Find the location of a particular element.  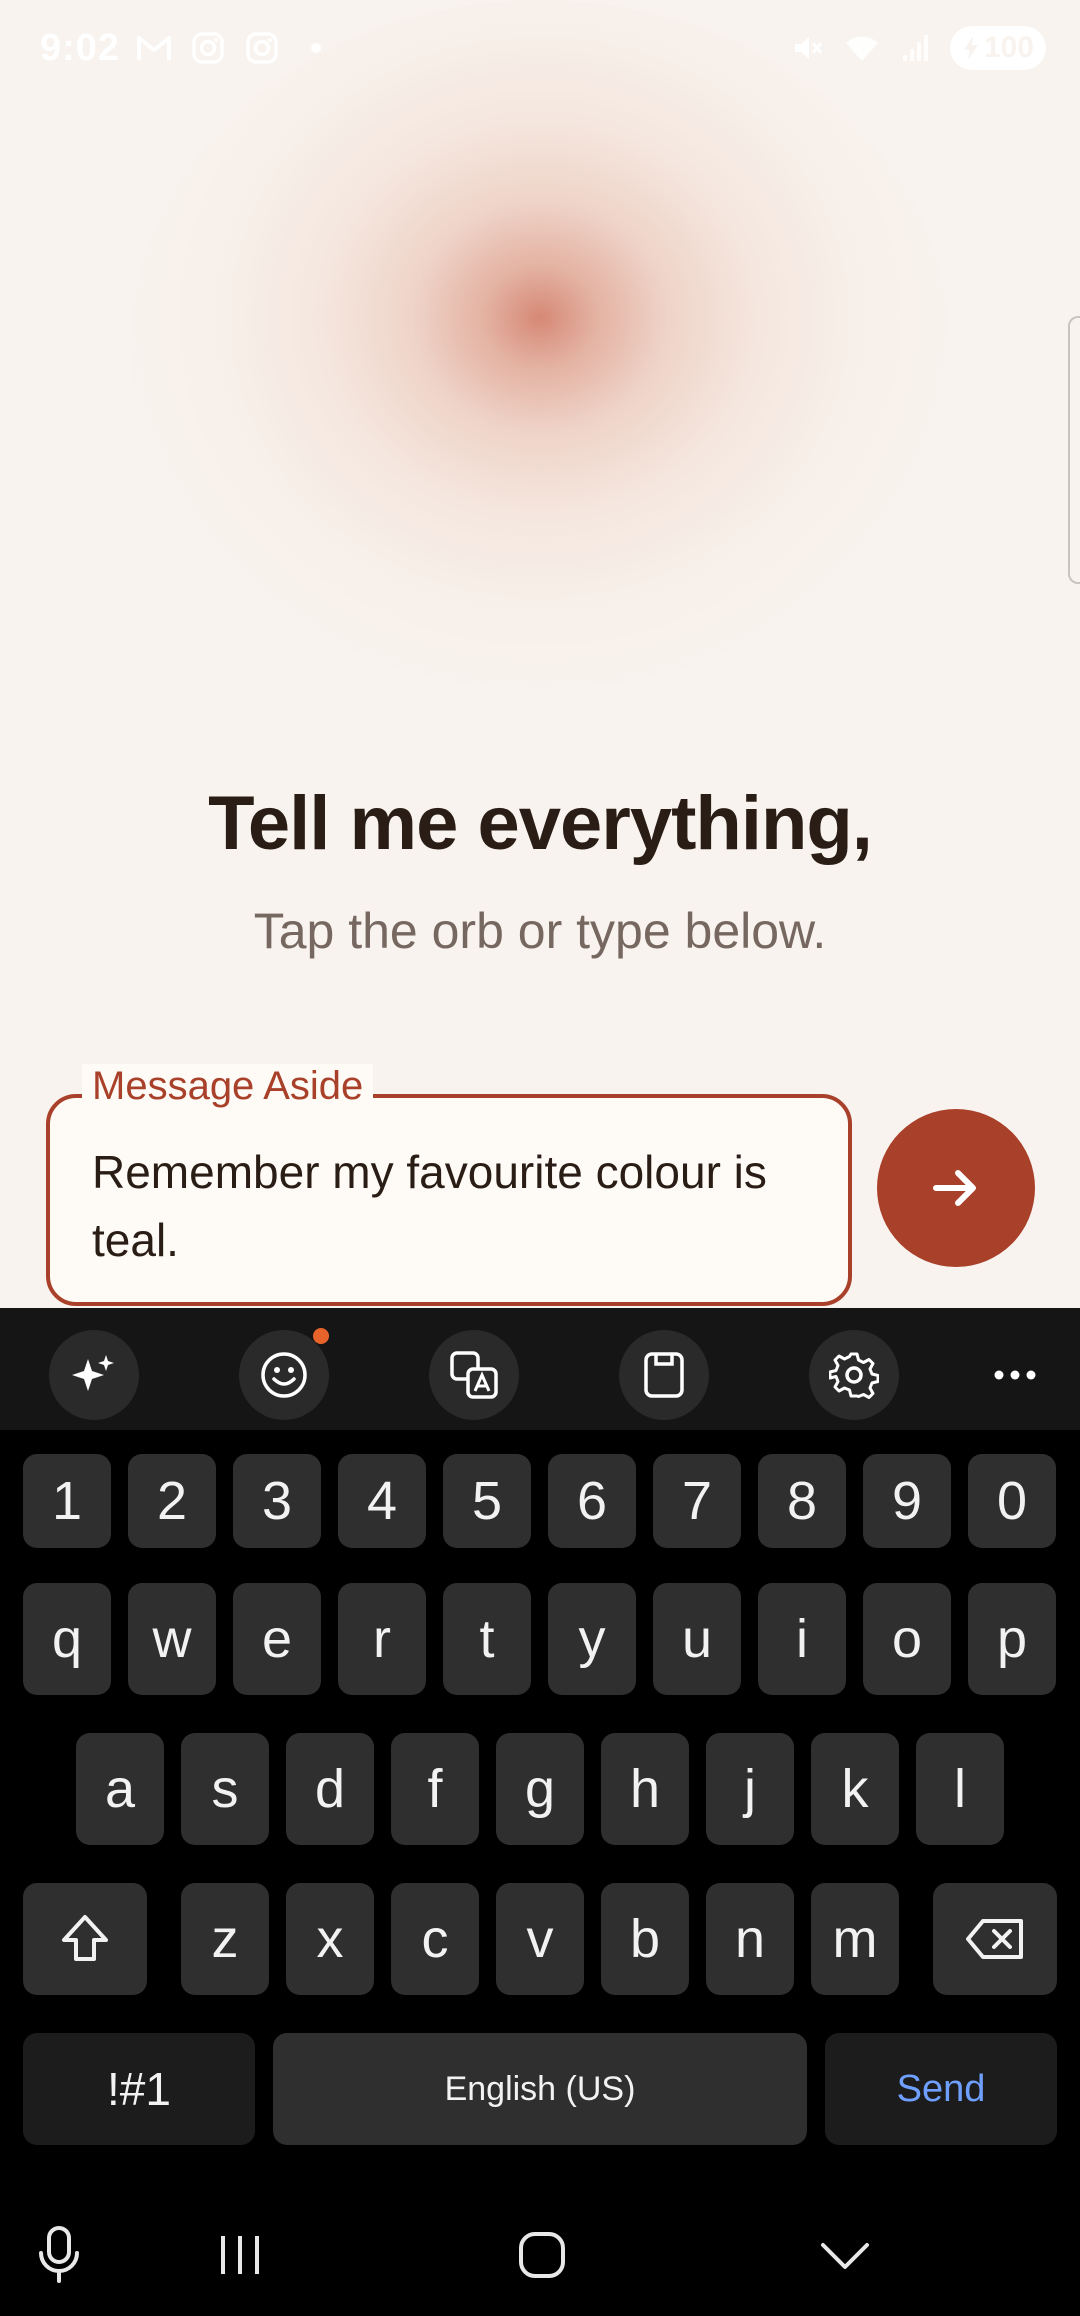

status-left: 9:02 is located at coordinates (188, 48).